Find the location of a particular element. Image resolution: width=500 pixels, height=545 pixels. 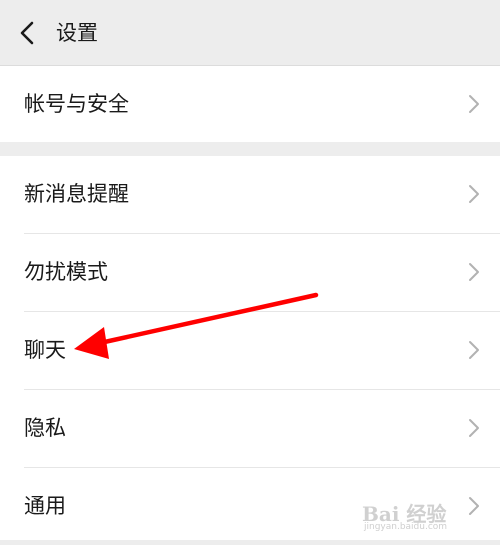

watermark: Bai 经验 jingyan.baidu.com is located at coordinates (427, 516).